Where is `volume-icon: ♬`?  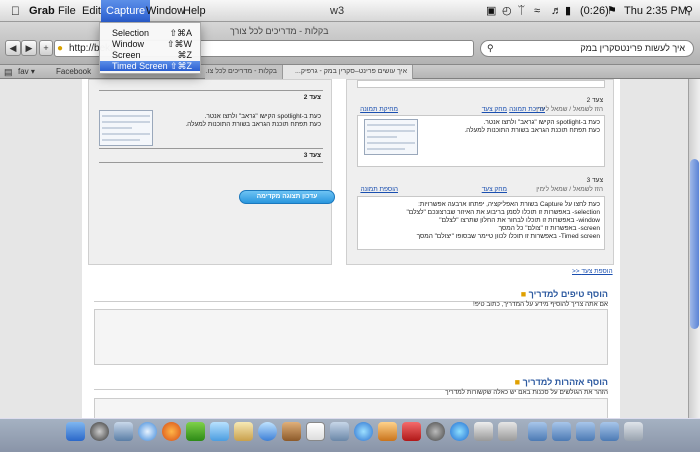
volume-icon: ♬ is located at coordinates (556, 11).